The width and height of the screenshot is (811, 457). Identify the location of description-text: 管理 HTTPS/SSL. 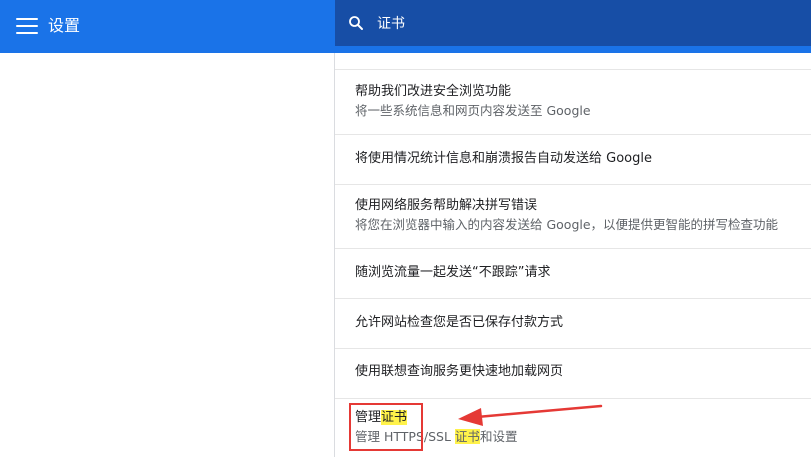
(405, 436).